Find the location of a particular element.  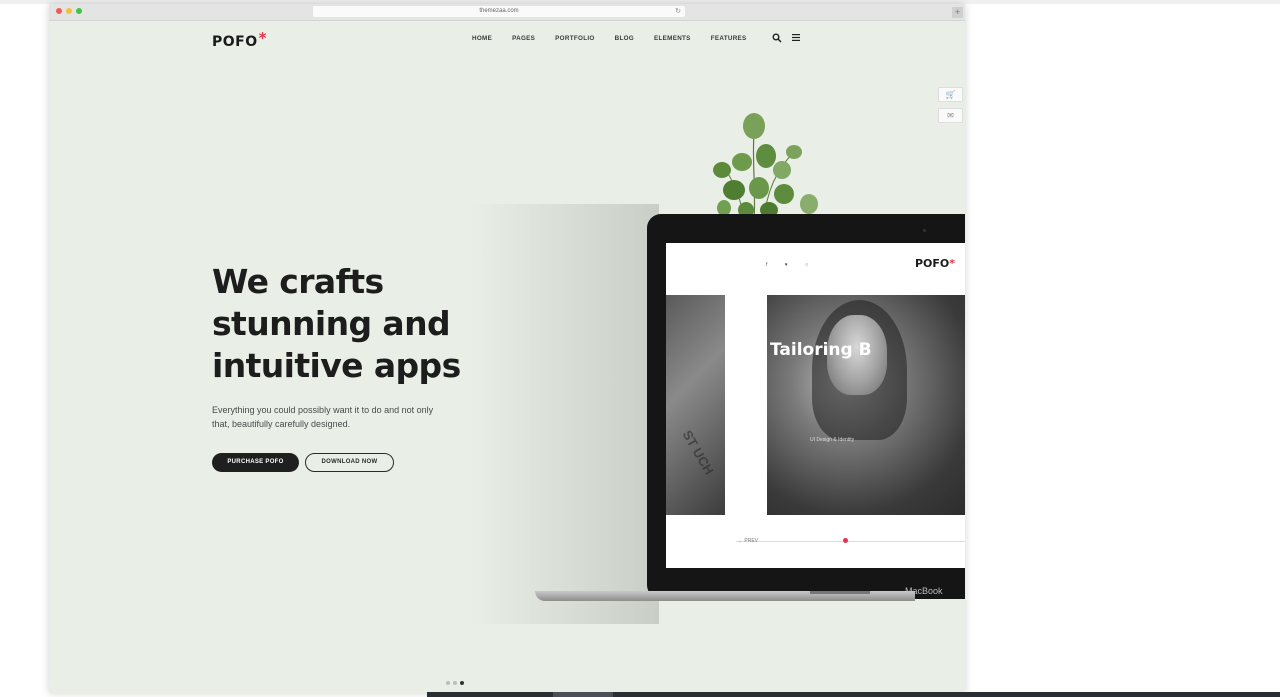

reload-icon: ↻ is located at coordinates (678, 11).